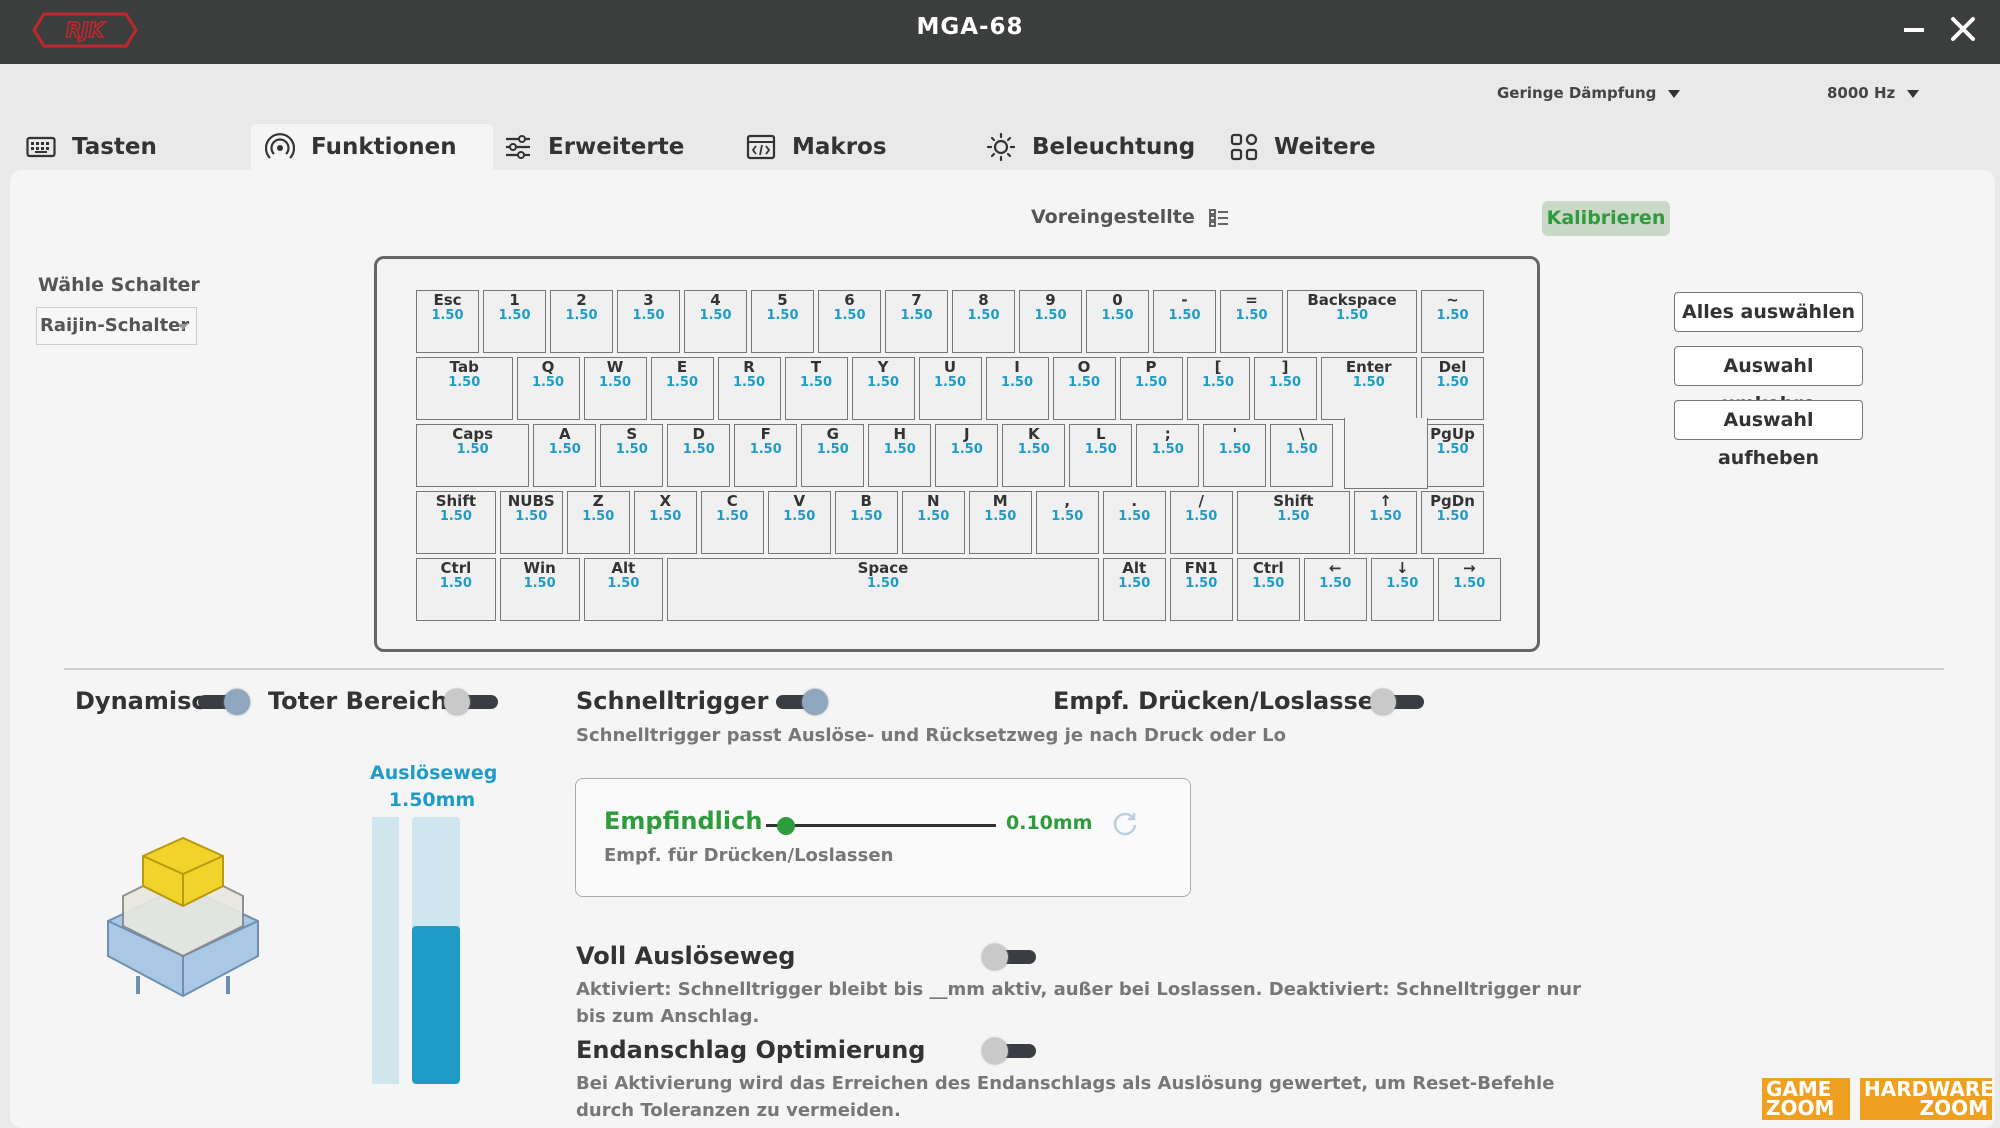  What do you see at coordinates (1017, 388) in the screenshot?
I see `key: I 1.50` at bounding box center [1017, 388].